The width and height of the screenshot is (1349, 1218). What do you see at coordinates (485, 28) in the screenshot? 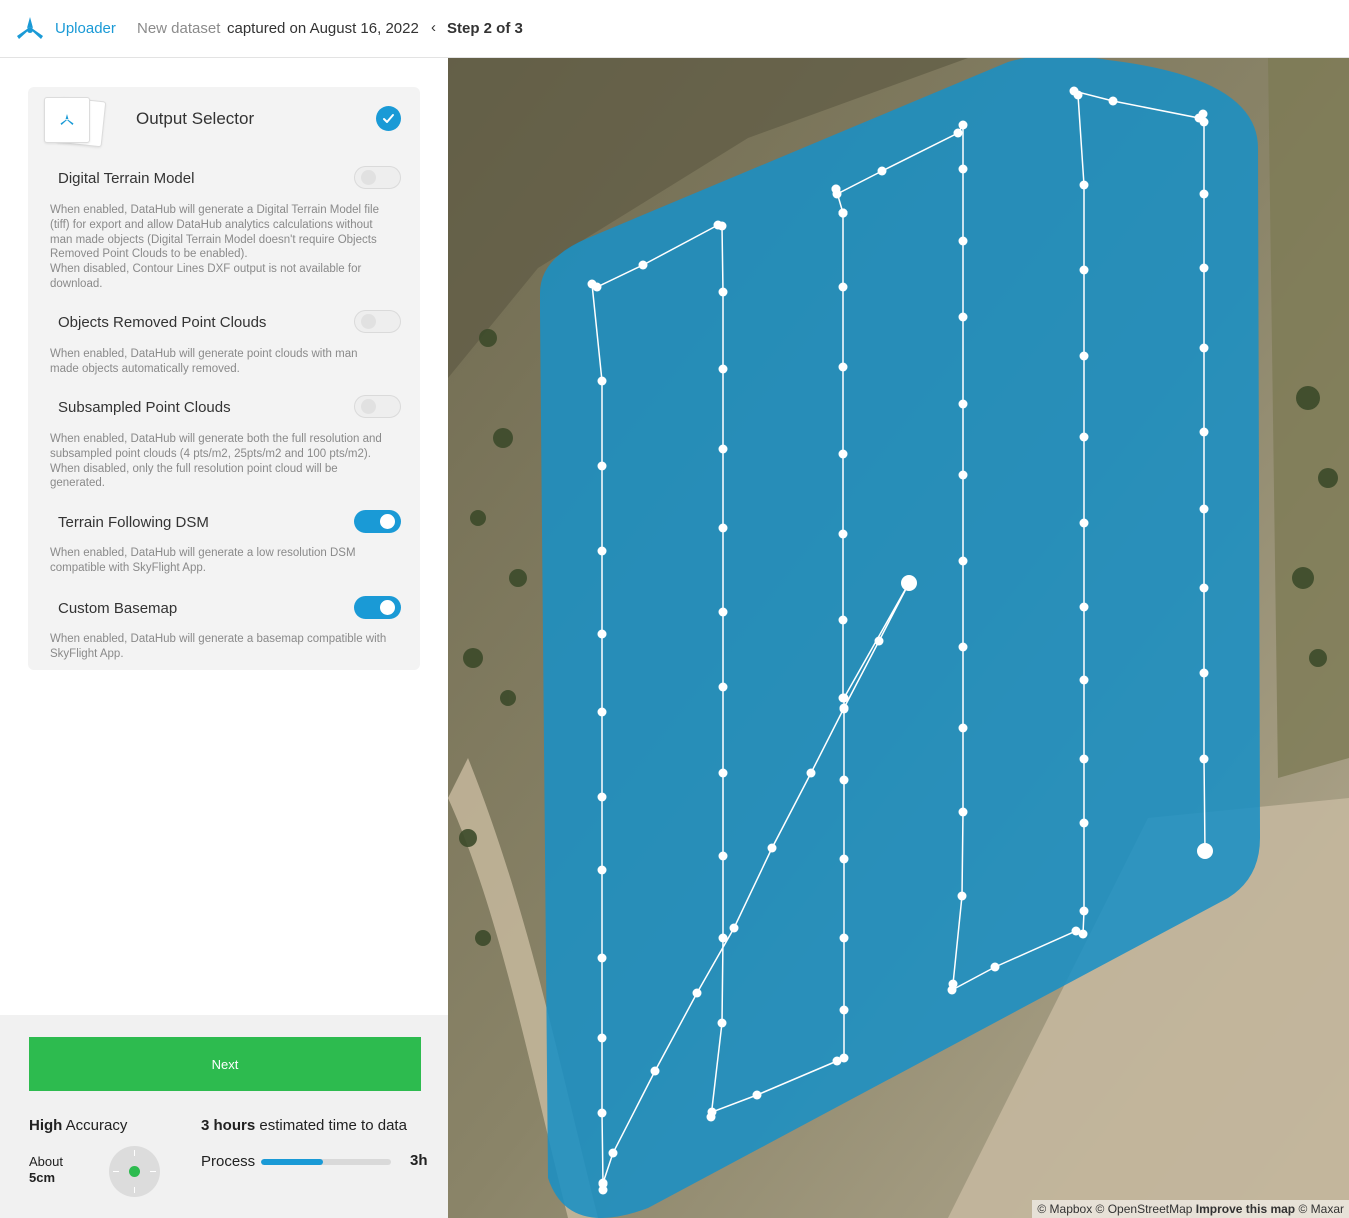
I see `step-indicator: Step 2 of 3` at bounding box center [485, 28].